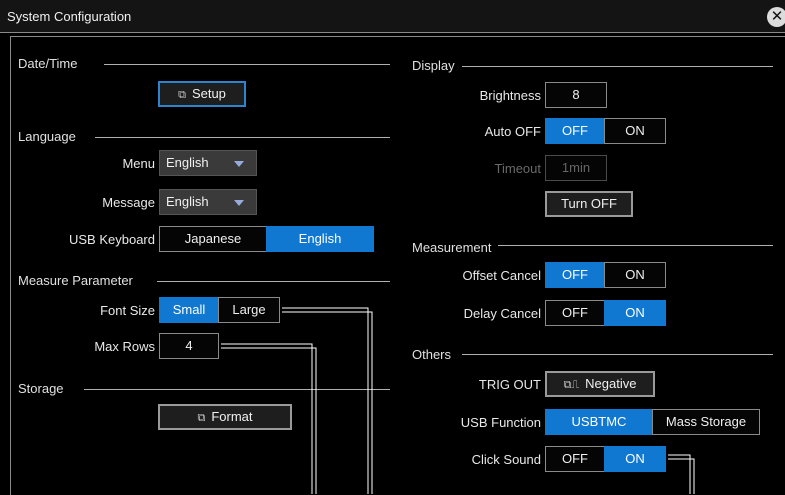 This screenshot has width=785, height=495. Describe the element at coordinates (213, 239) in the screenshot. I see `usb-keyboard-option-japanese: Japanese` at that location.